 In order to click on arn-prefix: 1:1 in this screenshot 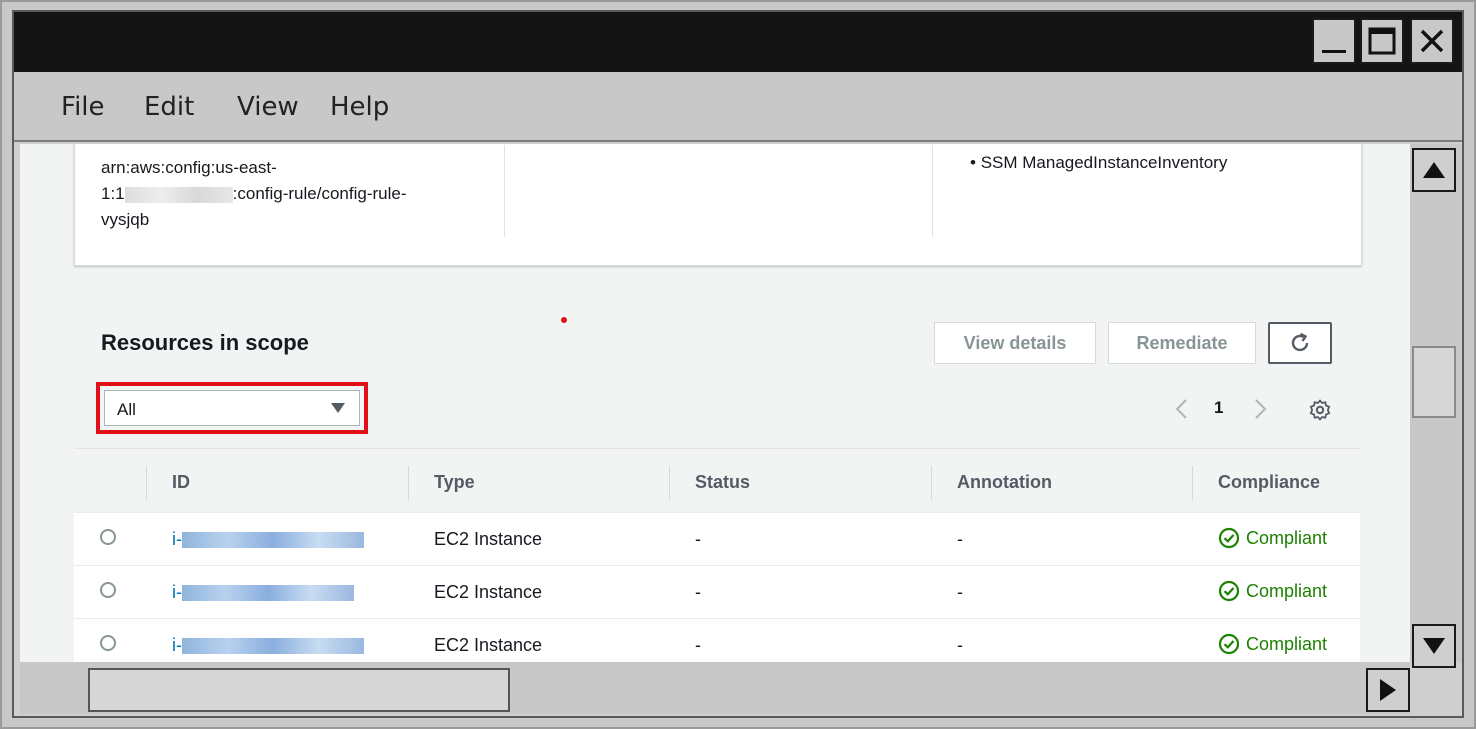, I will do `click(113, 193)`.